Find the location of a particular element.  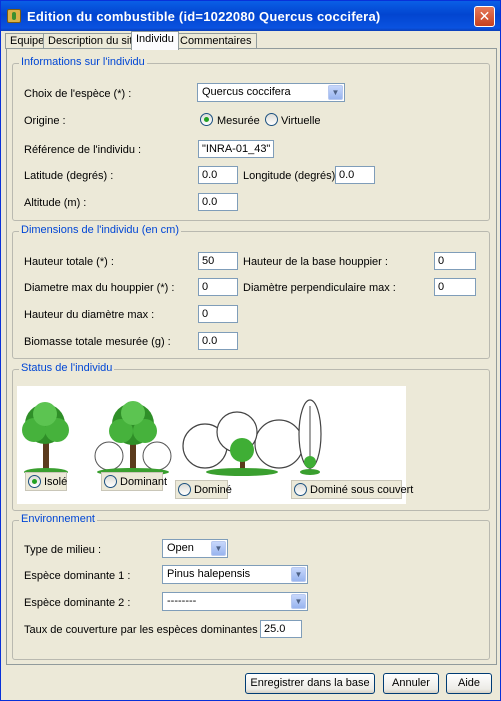

longitude-input: 0.0 is located at coordinates (355, 175).